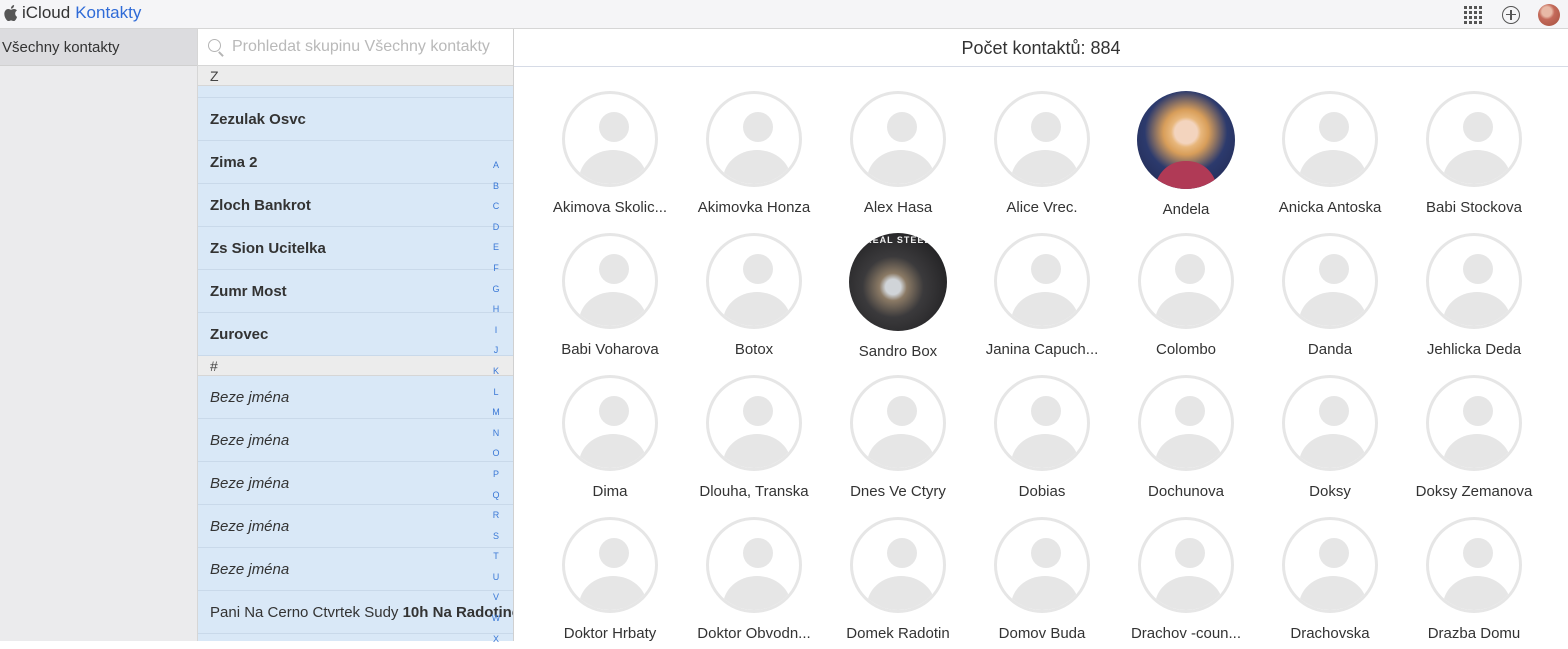  What do you see at coordinates (496, 474) in the screenshot?
I see `alphabet-letter: P` at bounding box center [496, 474].